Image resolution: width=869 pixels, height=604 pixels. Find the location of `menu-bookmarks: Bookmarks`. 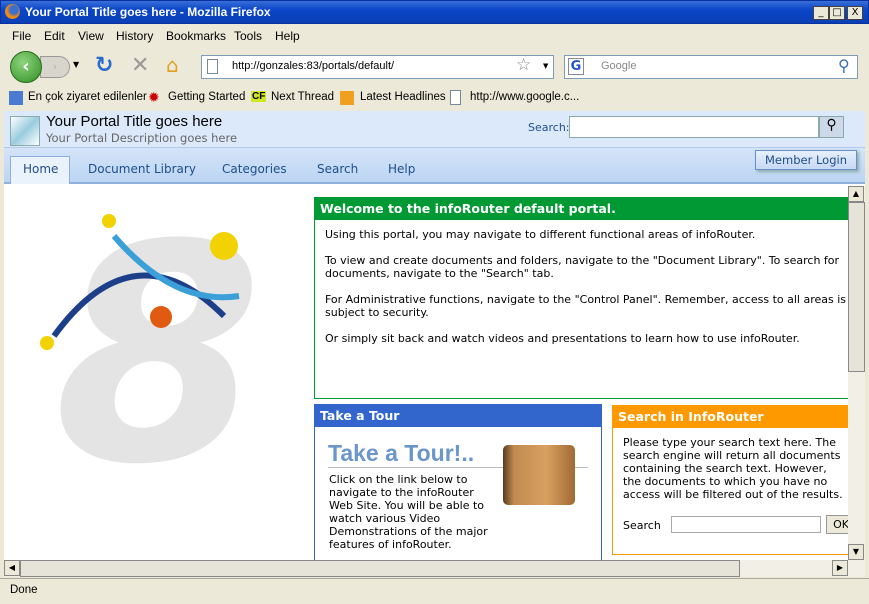

menu-bookmarks: Bookmarks is located at coordinates (196, 36).